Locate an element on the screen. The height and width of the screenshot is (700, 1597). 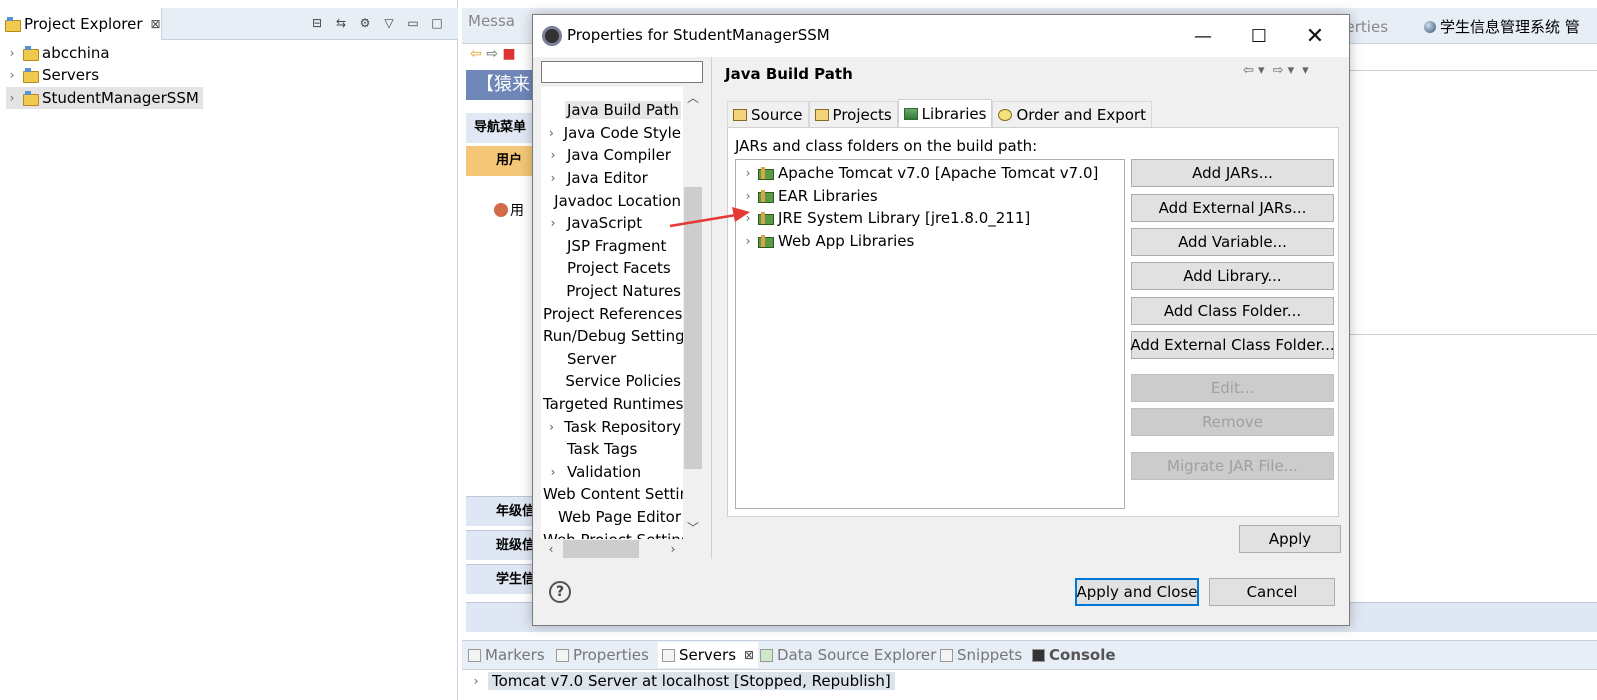
tab-project-explorer: Project Explorer ⊠ is located at coordinates (81, 24).